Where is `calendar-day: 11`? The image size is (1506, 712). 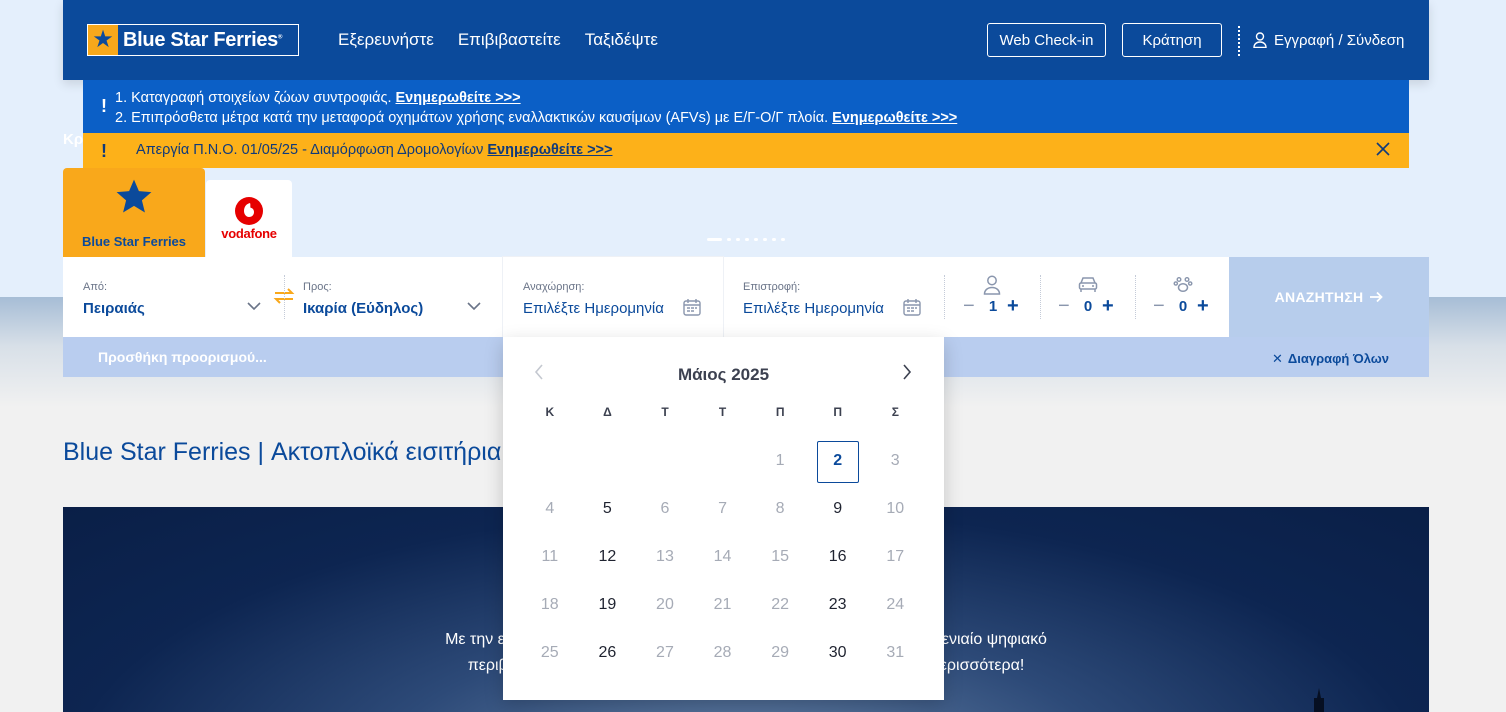
calendar-day: 11 is located at coordinates (550, 556).